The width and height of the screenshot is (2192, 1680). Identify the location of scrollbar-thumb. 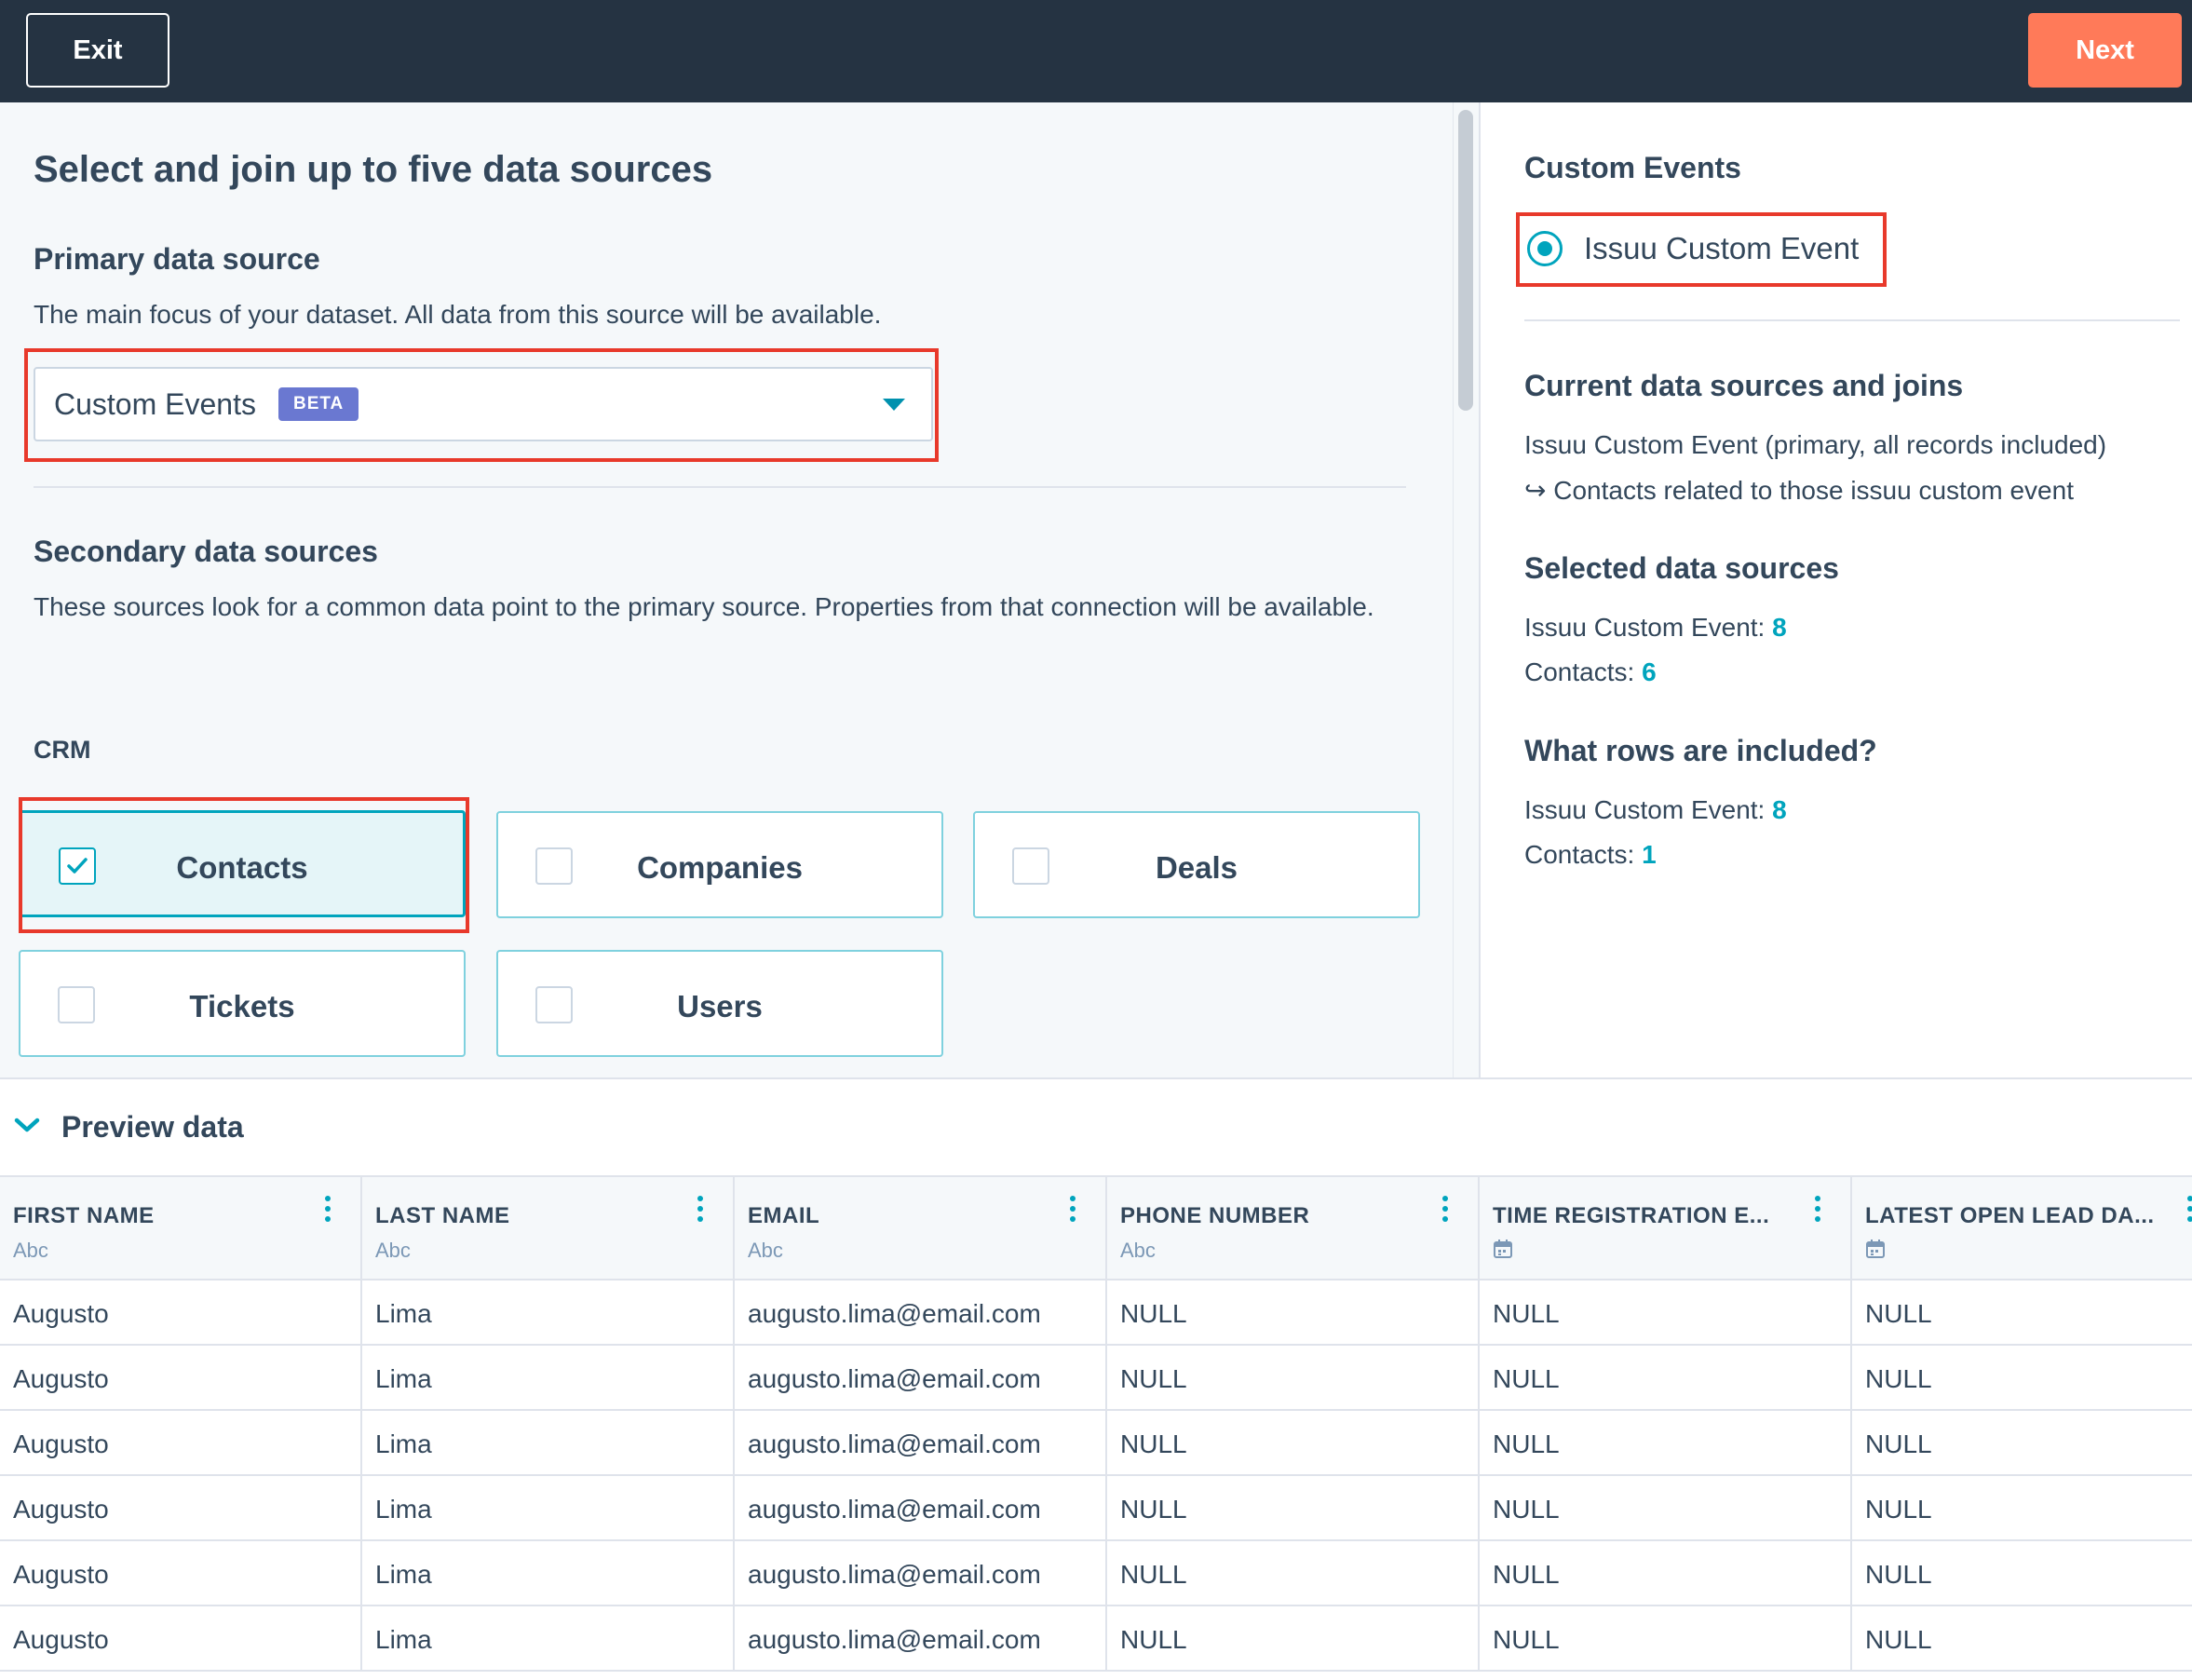
(1465, 260).